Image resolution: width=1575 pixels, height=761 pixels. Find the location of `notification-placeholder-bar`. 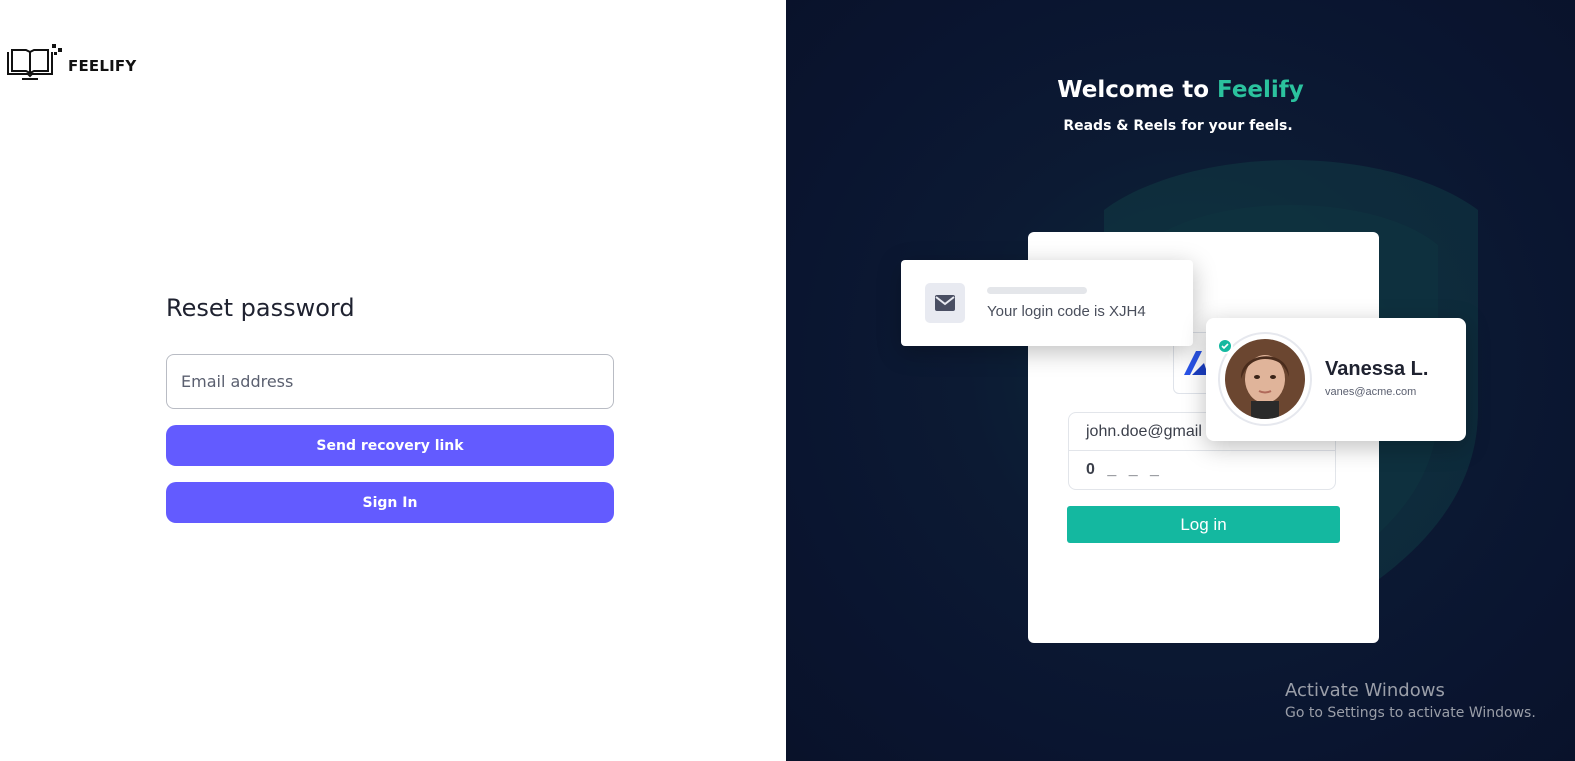

notification-placeholder-bar is located at coordinates (1037, 290).